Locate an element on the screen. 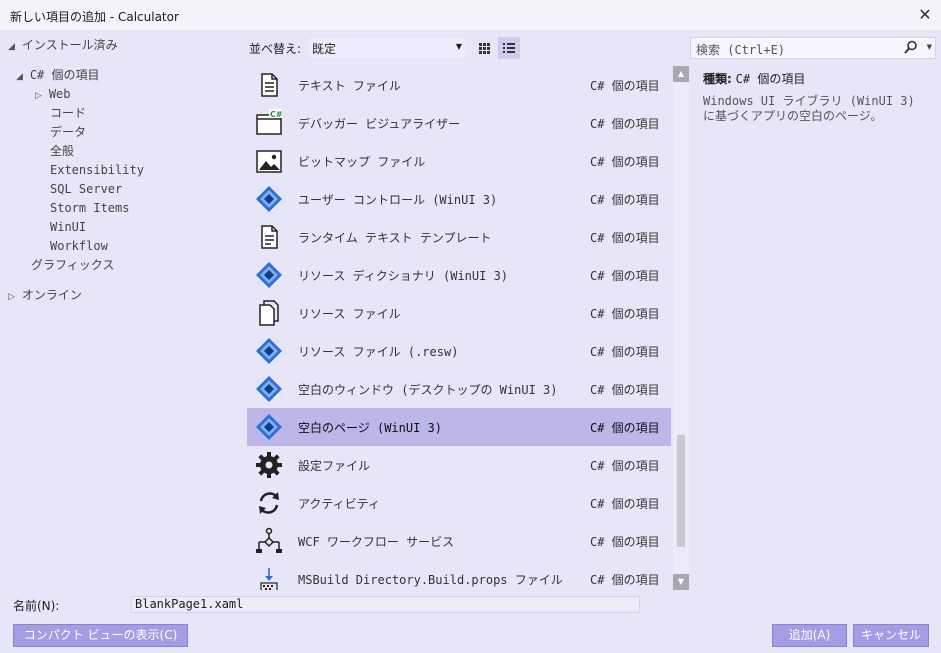 This screenshot has width=941, height=653. template-row: WCF ワークフロー サービス C# 個の項目 is located at coordinates (459, 541).